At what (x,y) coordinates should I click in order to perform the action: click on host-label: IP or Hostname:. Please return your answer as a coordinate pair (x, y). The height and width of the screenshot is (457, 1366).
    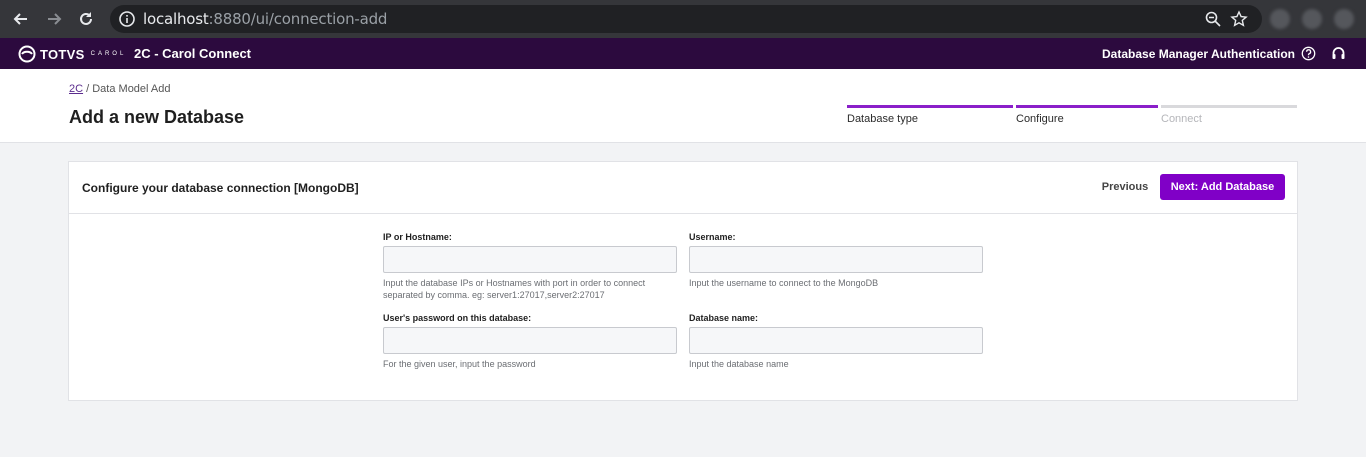
    Looking at the image, I should click on (417, 237).